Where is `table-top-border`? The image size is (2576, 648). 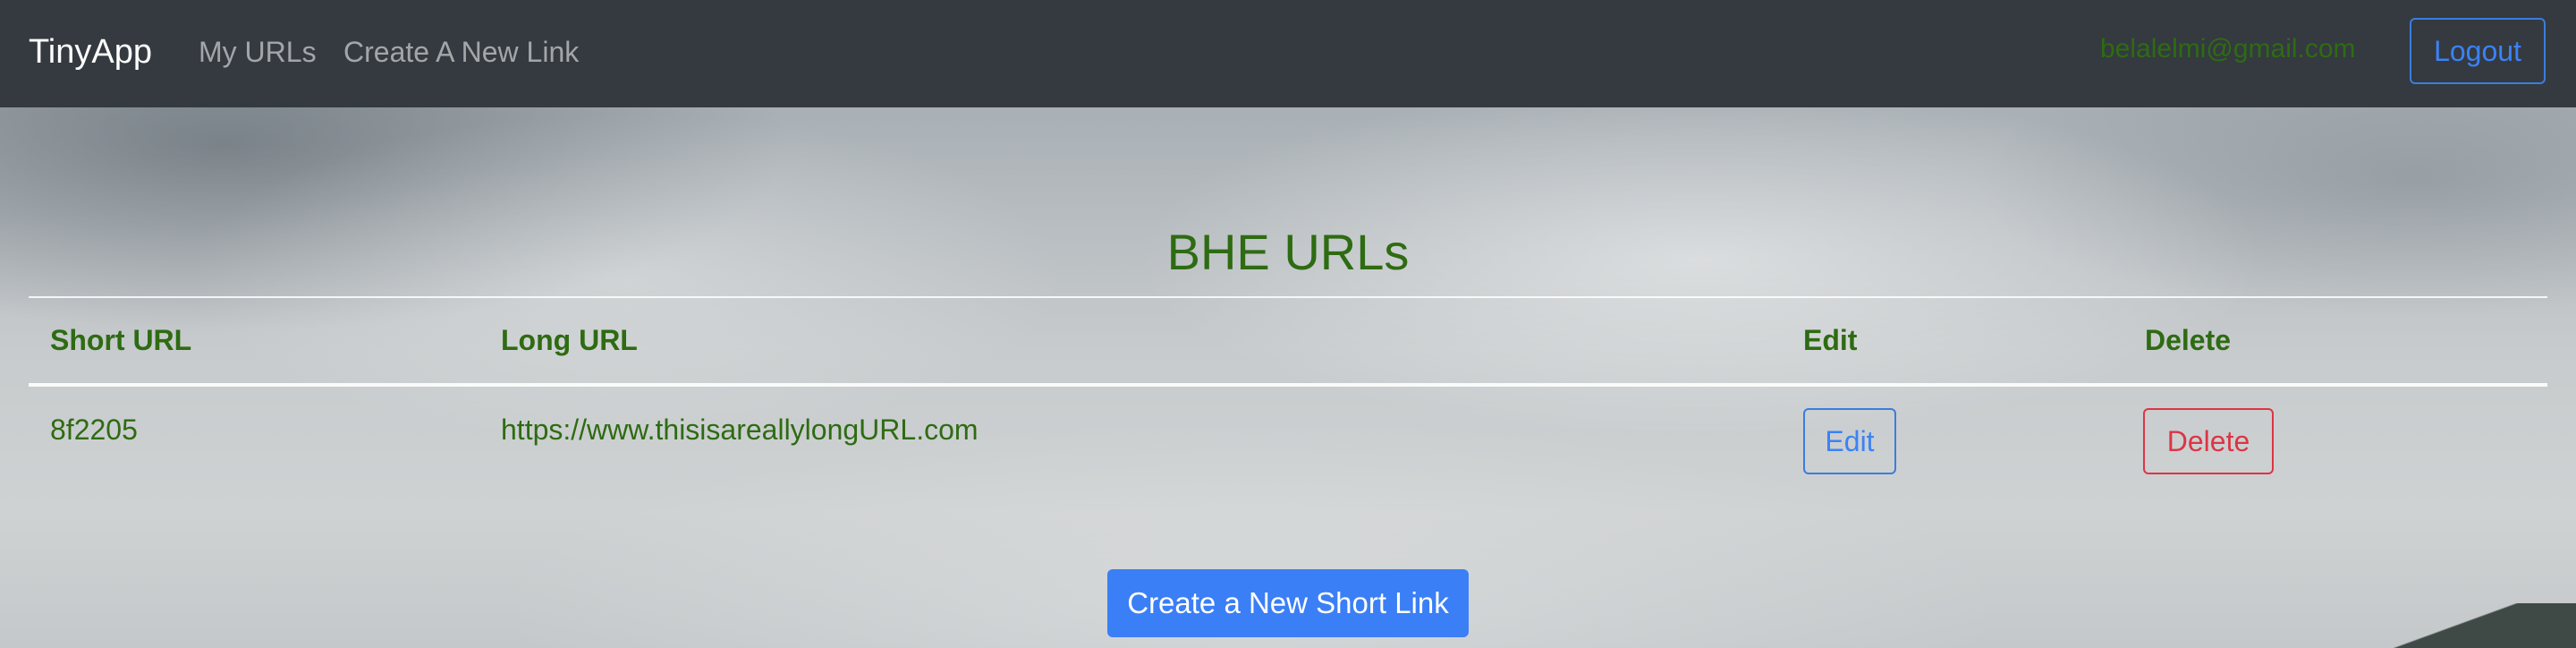 table-top-border is located at coordinates (1288, 297).